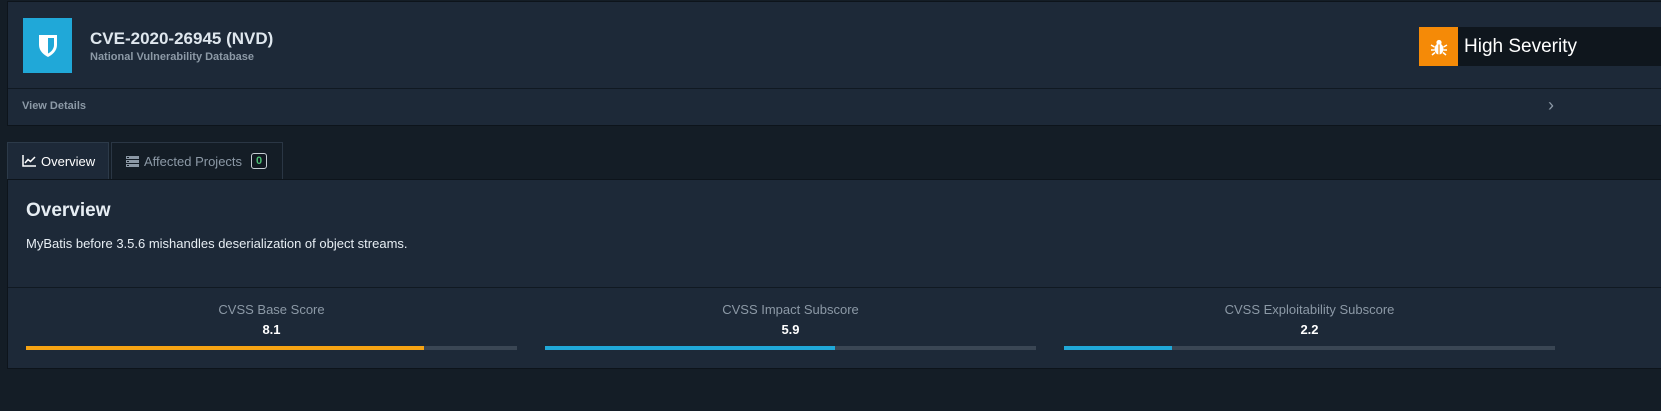 This screenshot has height=411, width=1661. Describe the element at coordinates (54, 106) in the screenshot. I see `view-details-label: View Details` at that location.